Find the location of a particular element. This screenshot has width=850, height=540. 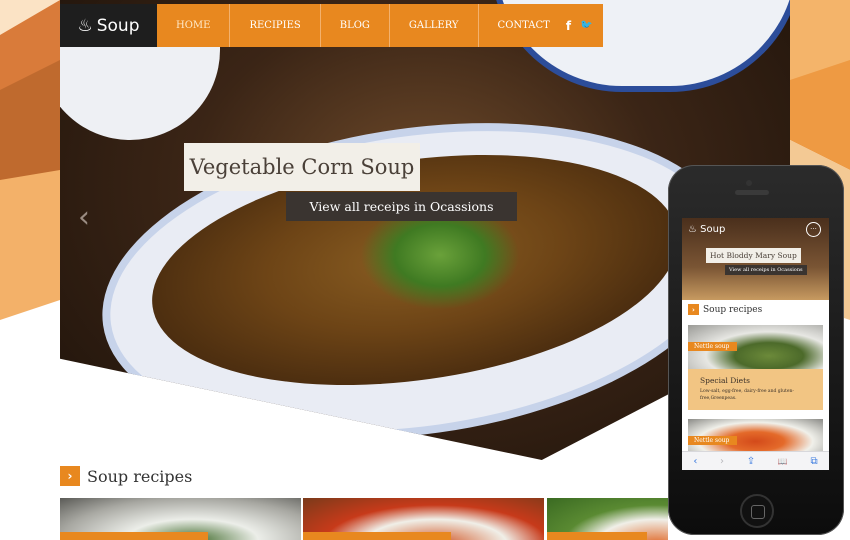

social-links: f 🐦 is located at coordinates (579, 26).